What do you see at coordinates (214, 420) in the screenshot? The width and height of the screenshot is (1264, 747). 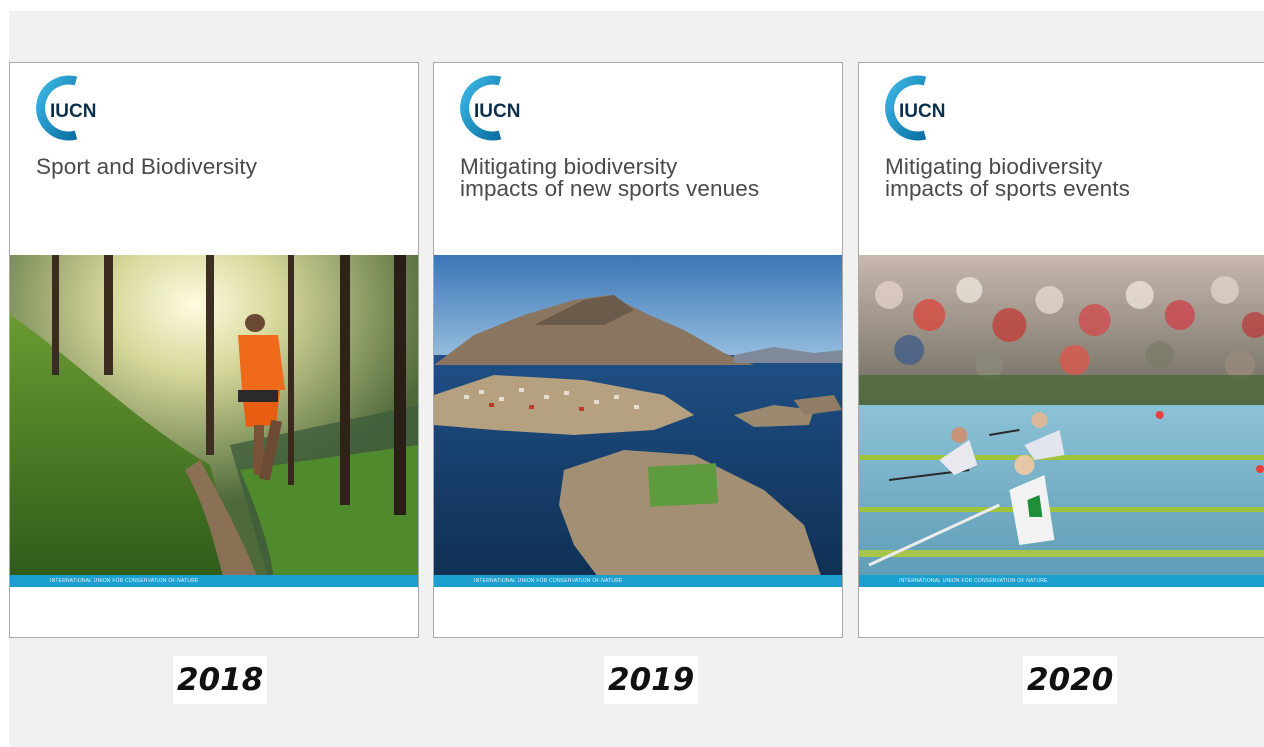 I see `cover-photo-trail-runner` at bounding box center [214, 420].